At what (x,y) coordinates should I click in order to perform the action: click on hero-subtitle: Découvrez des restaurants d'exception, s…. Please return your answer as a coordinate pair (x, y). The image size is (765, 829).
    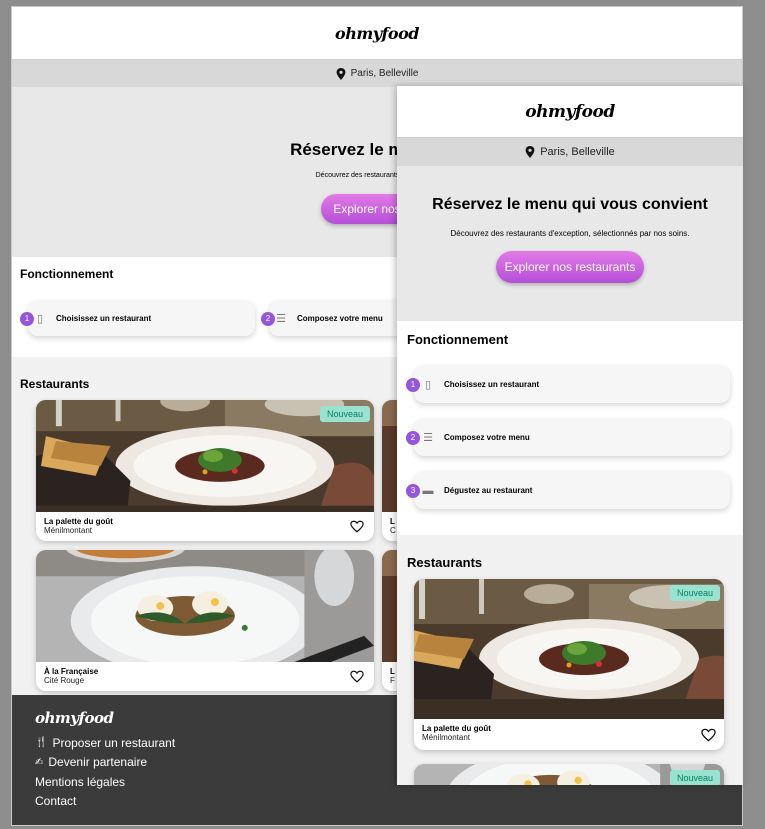
    Looking at the image, I should click on (570, 233).